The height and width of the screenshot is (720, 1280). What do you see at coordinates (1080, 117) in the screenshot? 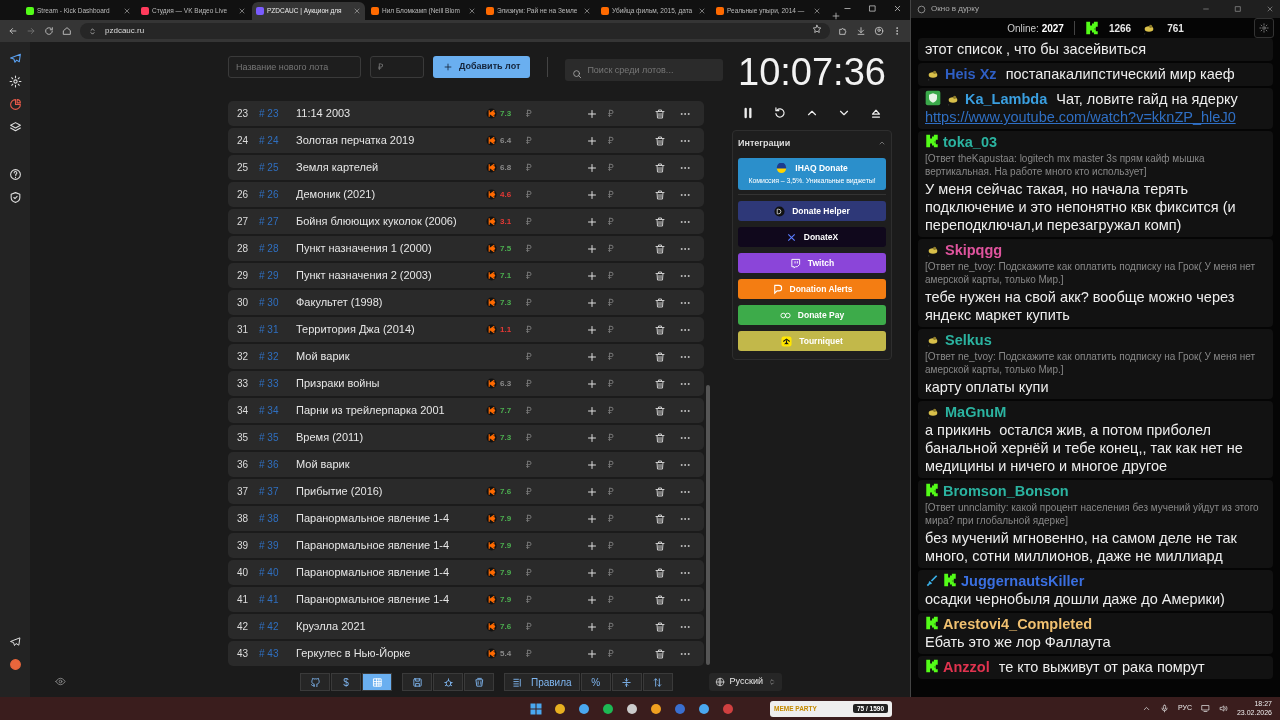
I see `message-link: https://www.youtube.com/watch?v=kknZP_hleJ0` at bounding box center [1080, 117].